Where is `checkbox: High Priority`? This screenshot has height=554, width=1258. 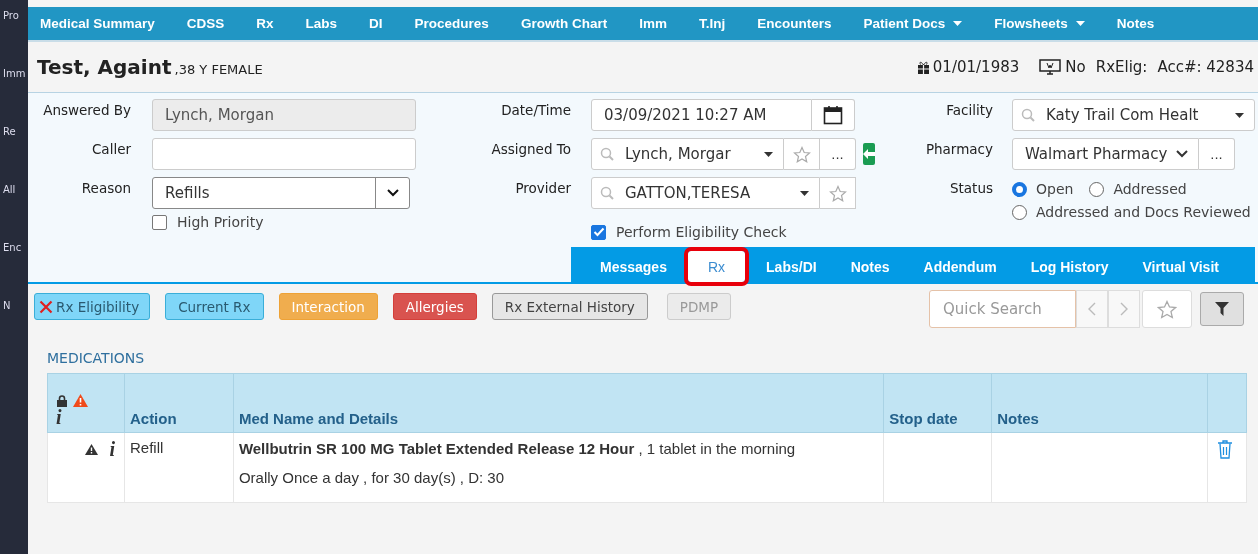
checkbox: High Priority is located at coordinates (208, 222).